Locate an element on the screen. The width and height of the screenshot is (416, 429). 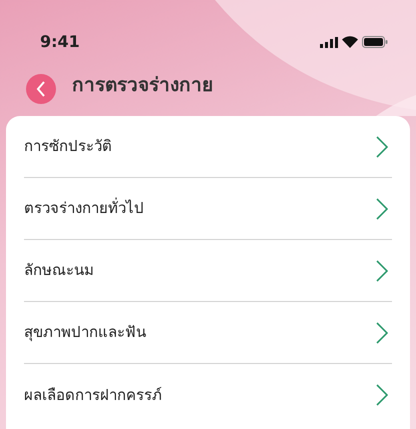
status-time: 9:41 is located at coordinates (60, 42).